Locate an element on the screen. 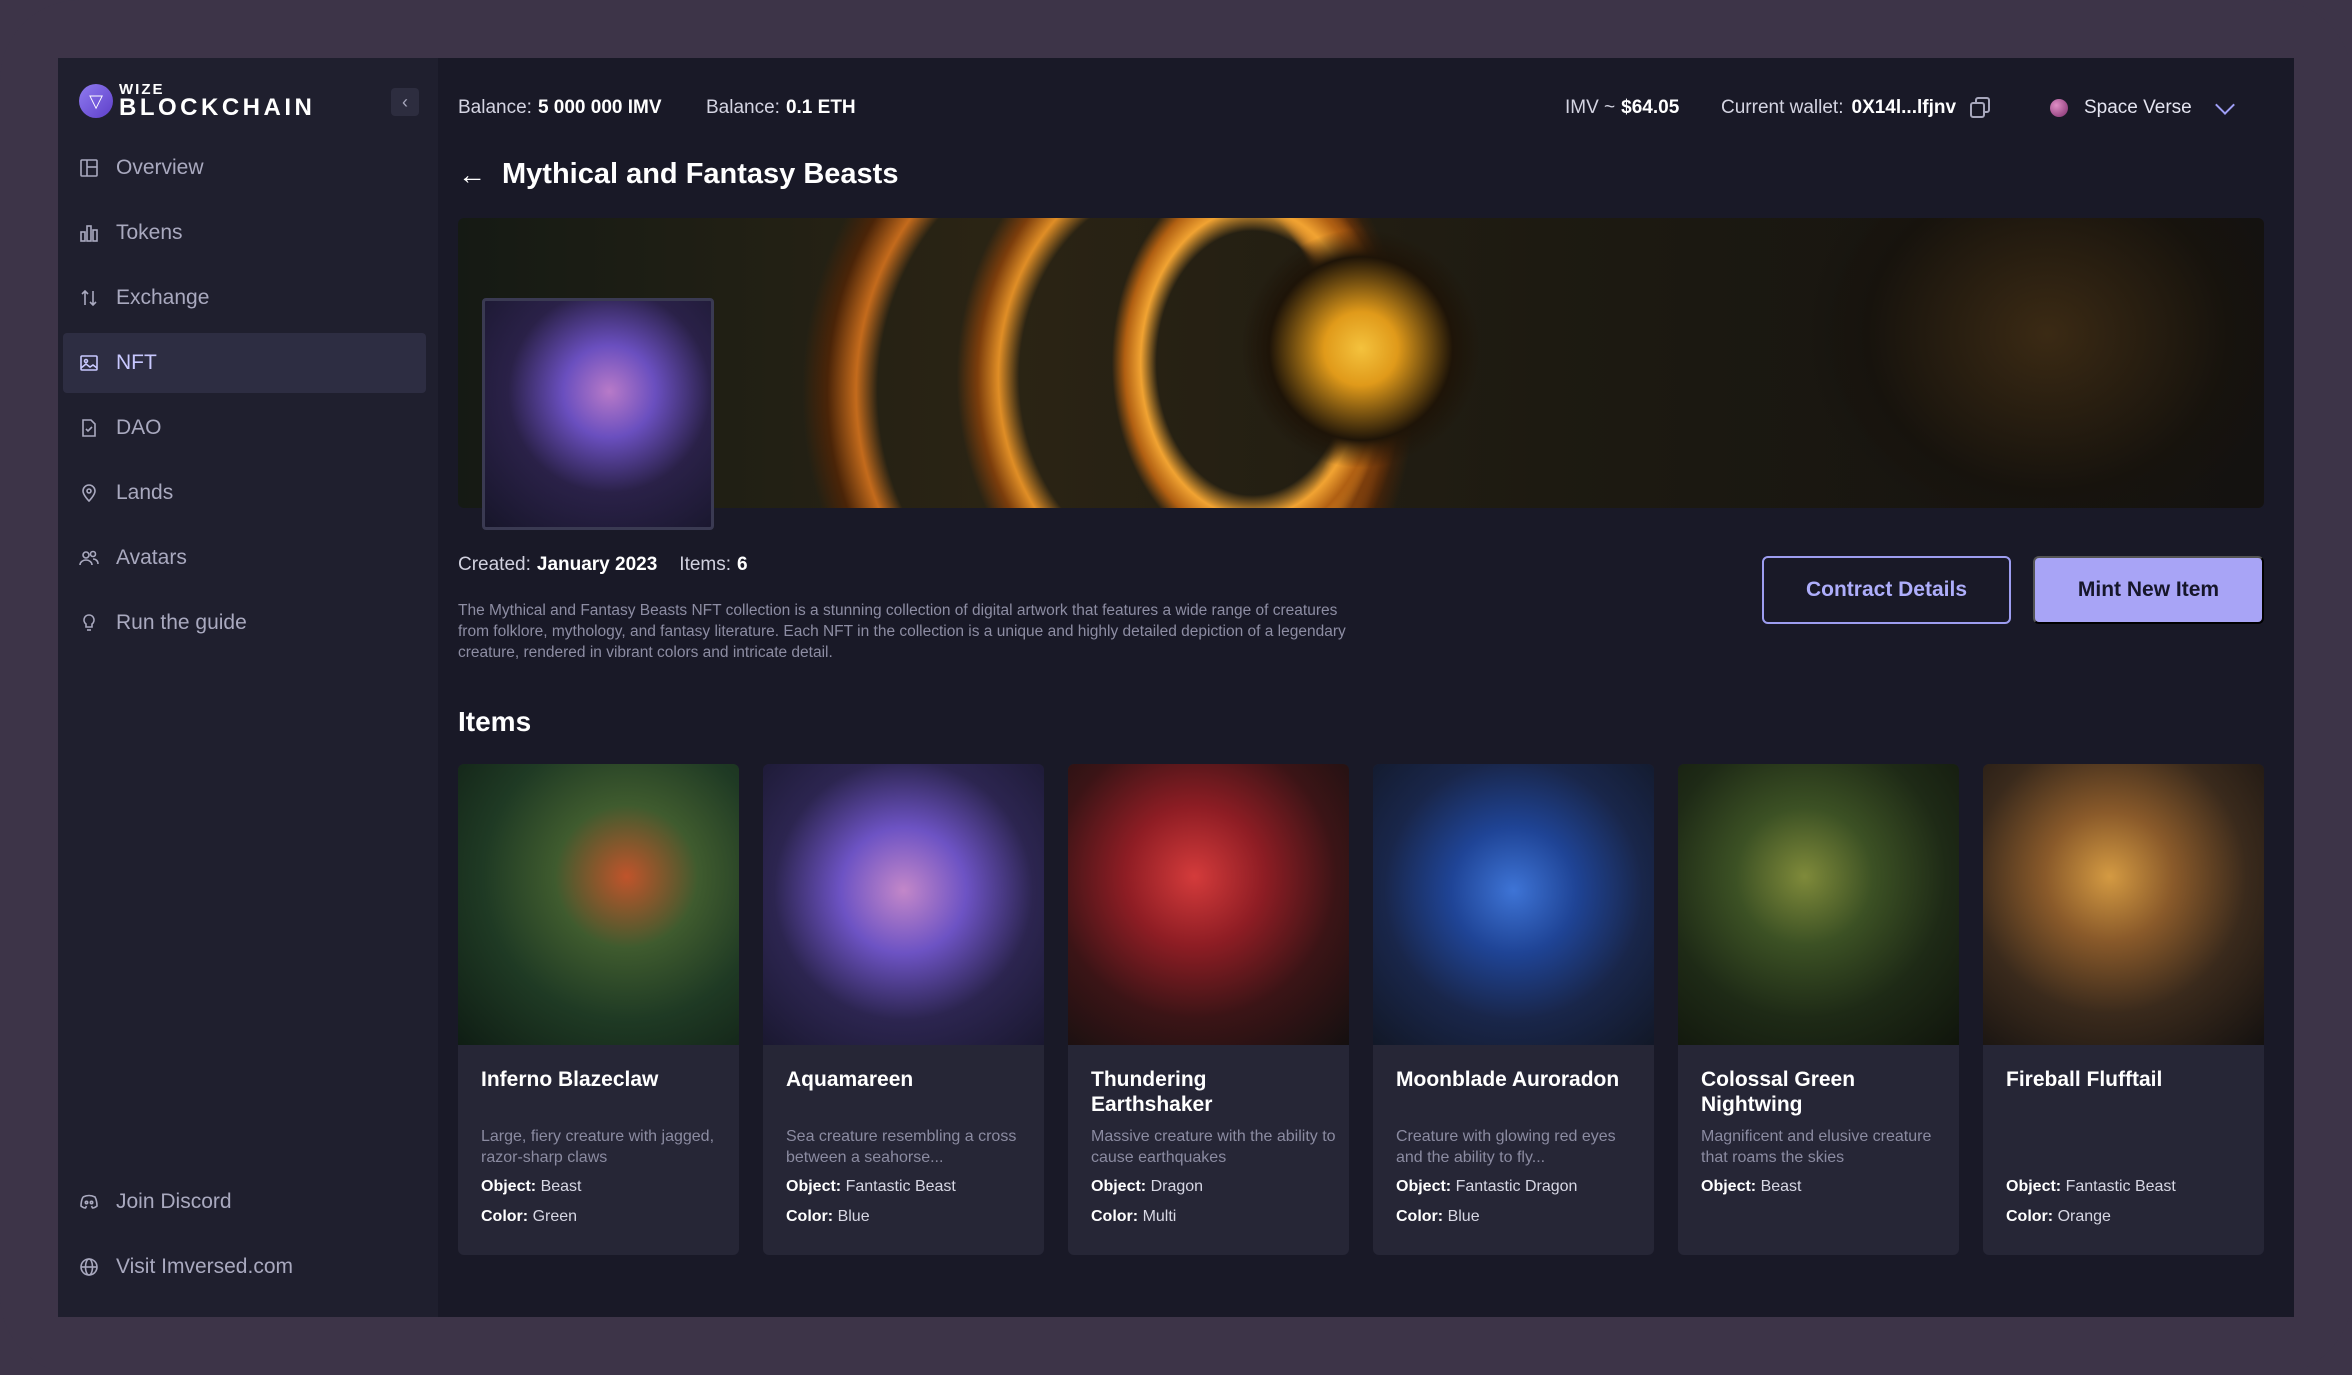 The image size is (2352, 1375). sidebar-item-tokens: Tokens is located at coordinates (244, 233).